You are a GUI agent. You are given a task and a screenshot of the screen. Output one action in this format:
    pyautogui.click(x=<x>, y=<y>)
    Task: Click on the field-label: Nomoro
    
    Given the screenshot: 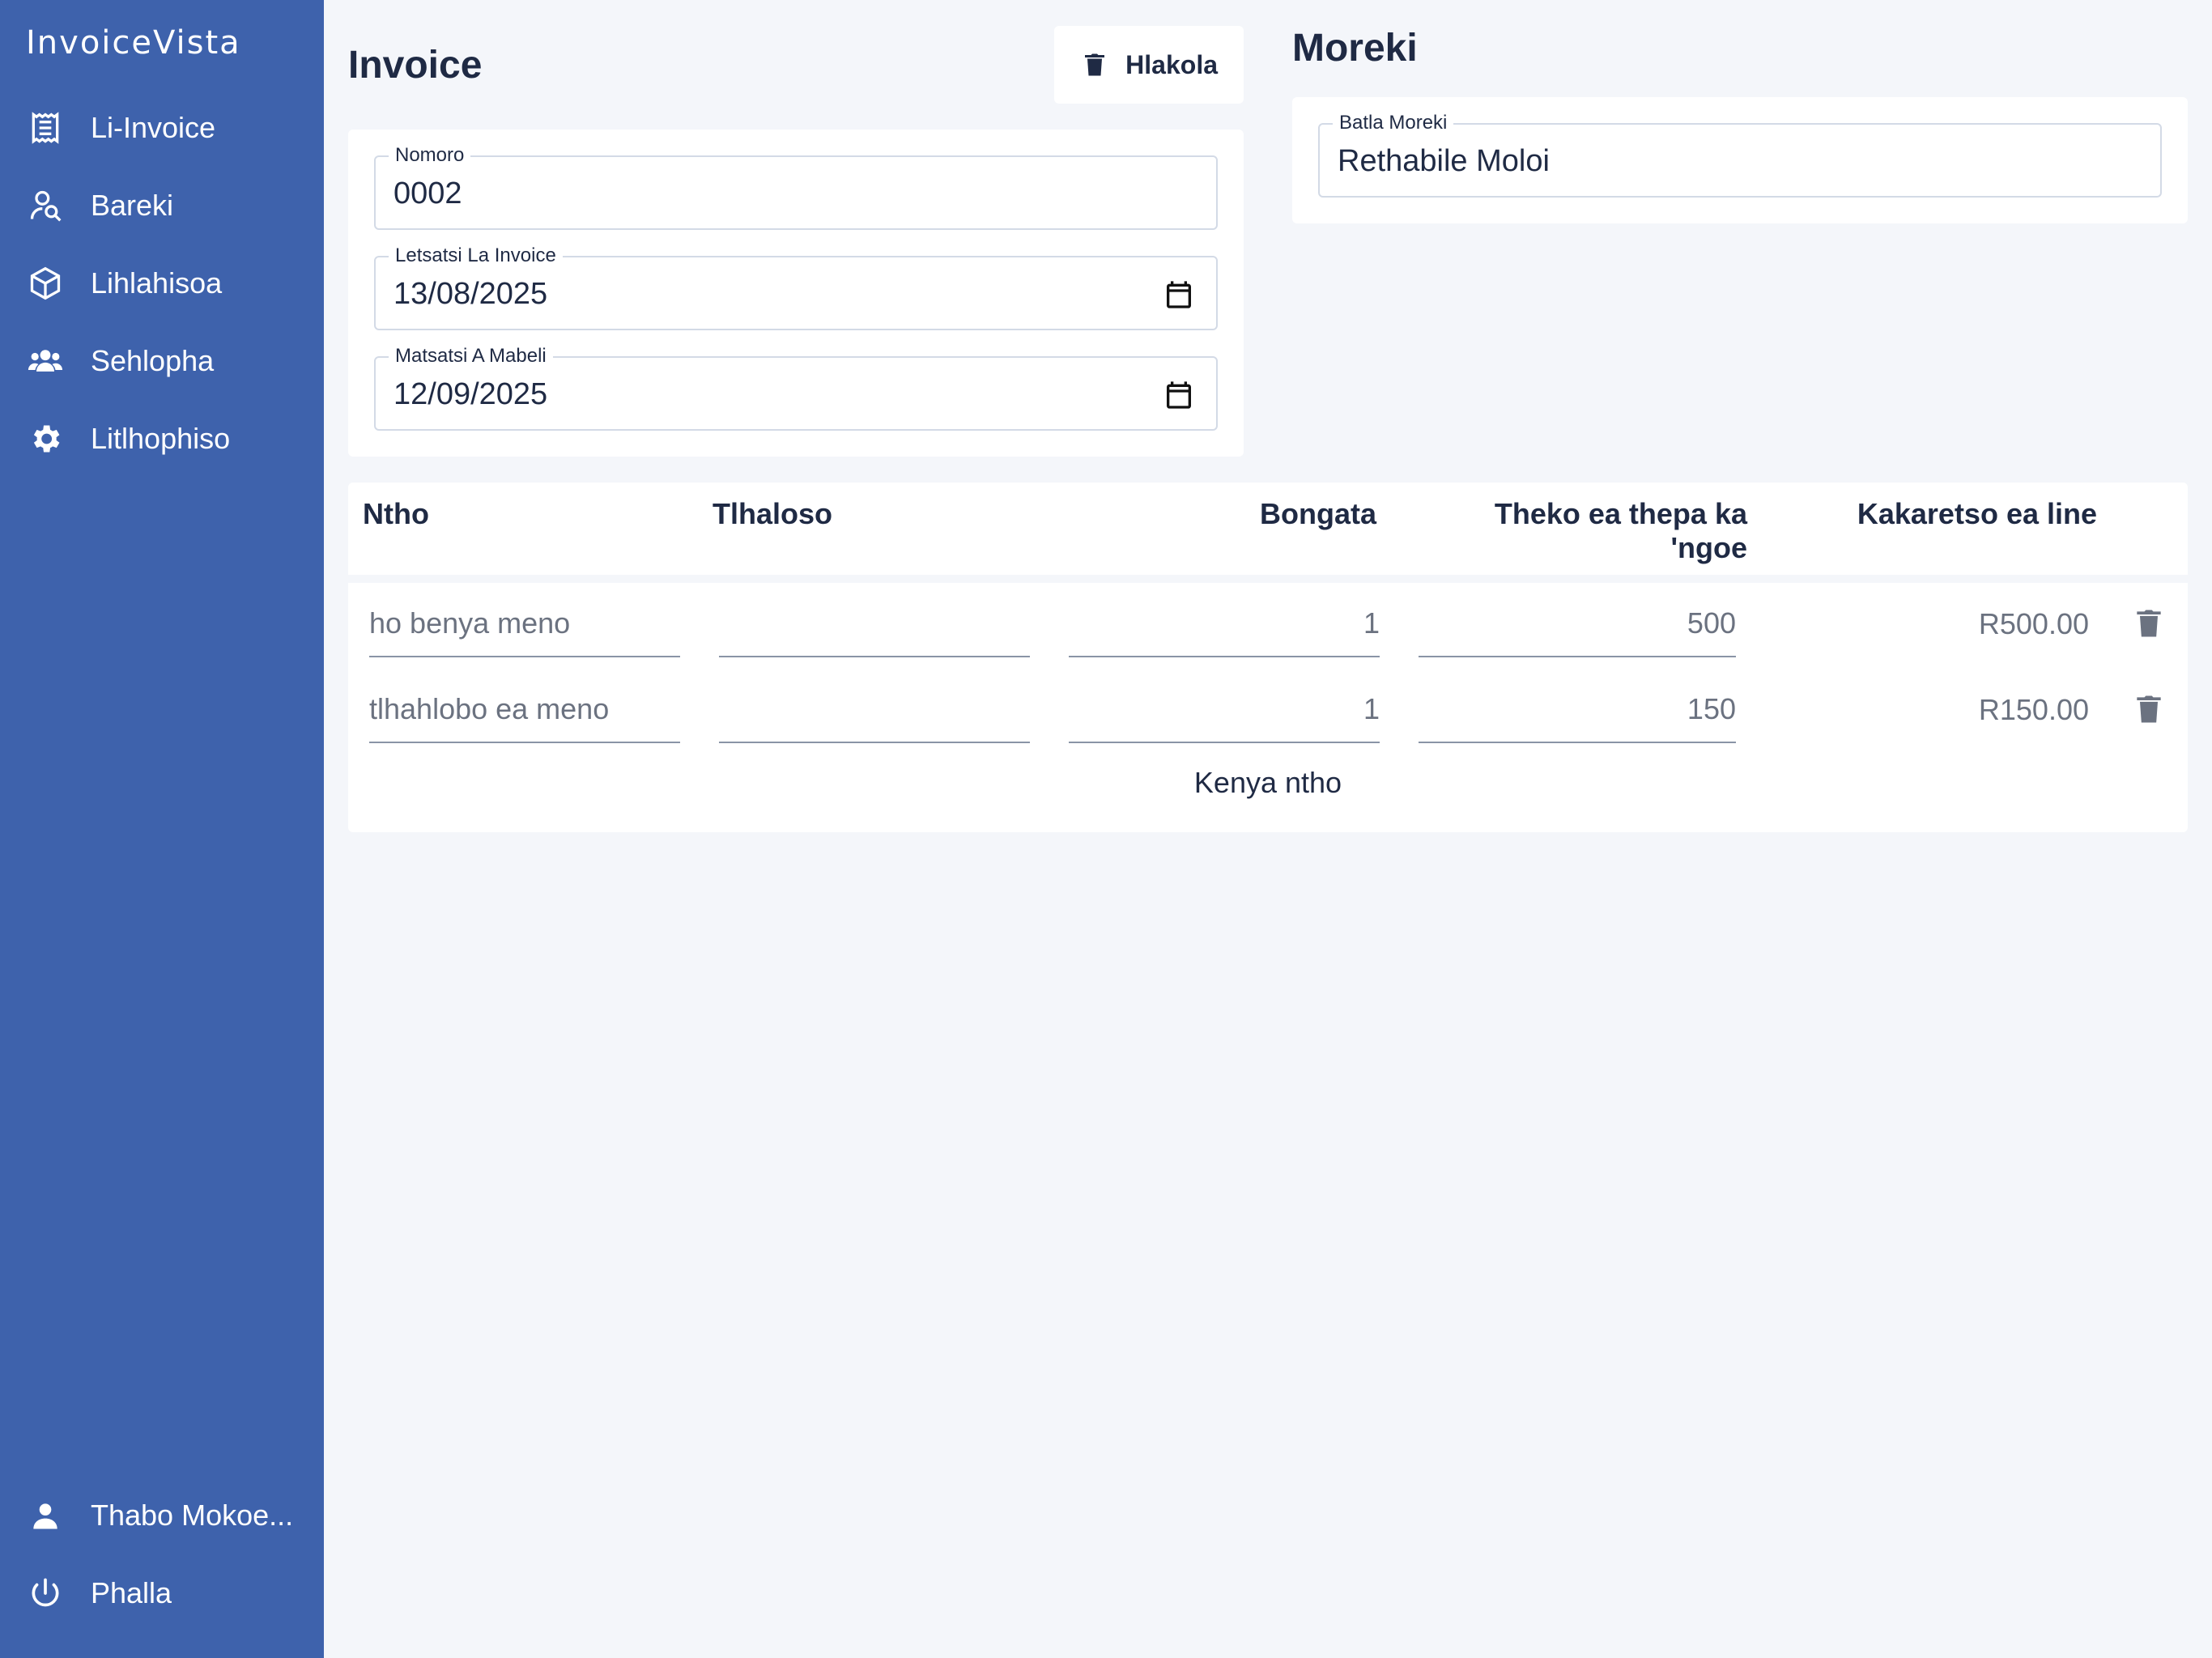 What is the action you would take?
    pyautogui.click(x=430, y=155)
    